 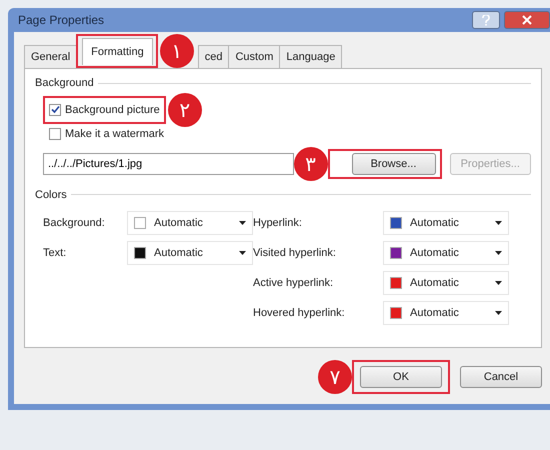 What do you see at coordinates (51, 195) in the screenshot?
I see `section-title: Colors` at bounding box center [51, 195].